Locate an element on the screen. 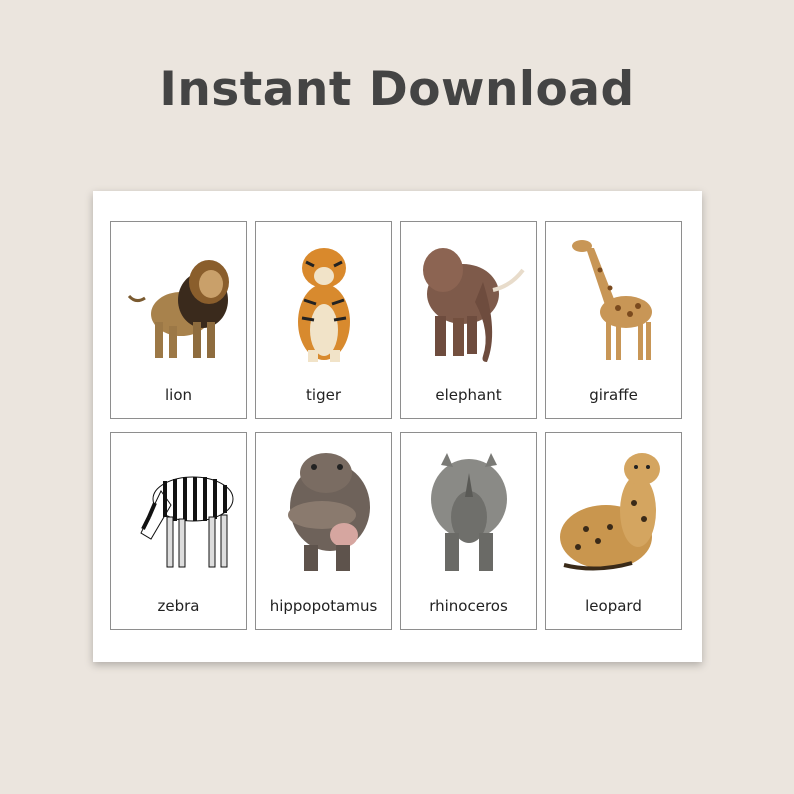  card-label: lion is located at coordinates (178, 395).